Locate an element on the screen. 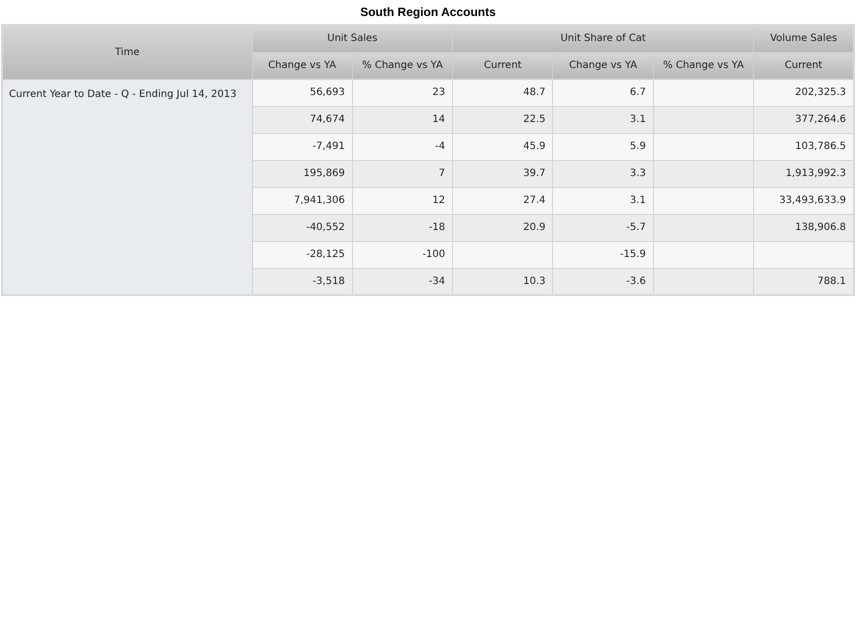 The image size is (856, 631). table-cell: 48.7 is located at coordinates (502, 92).